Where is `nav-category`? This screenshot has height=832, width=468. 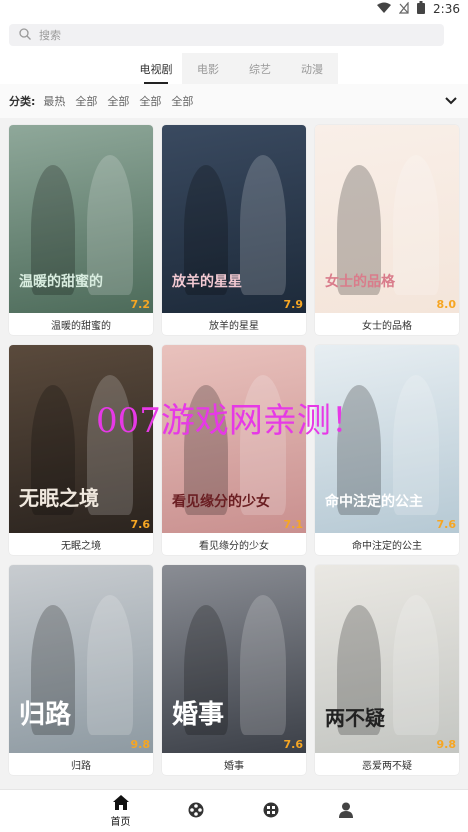
nav-category is located at coordinates (270, 811).